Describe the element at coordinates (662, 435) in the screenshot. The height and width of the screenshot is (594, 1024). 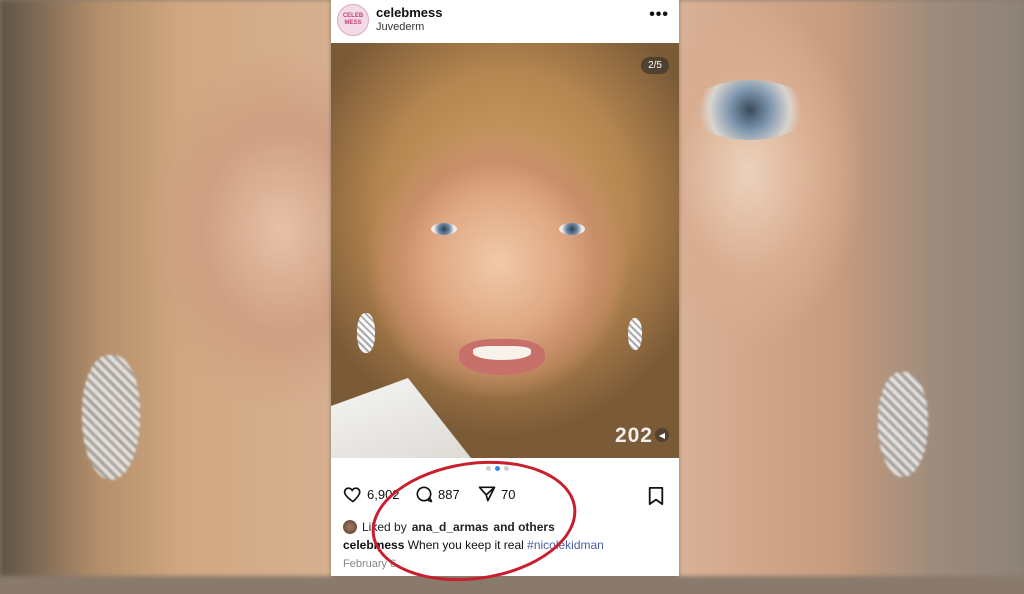
I see `sound-icon: ◀` at that location.